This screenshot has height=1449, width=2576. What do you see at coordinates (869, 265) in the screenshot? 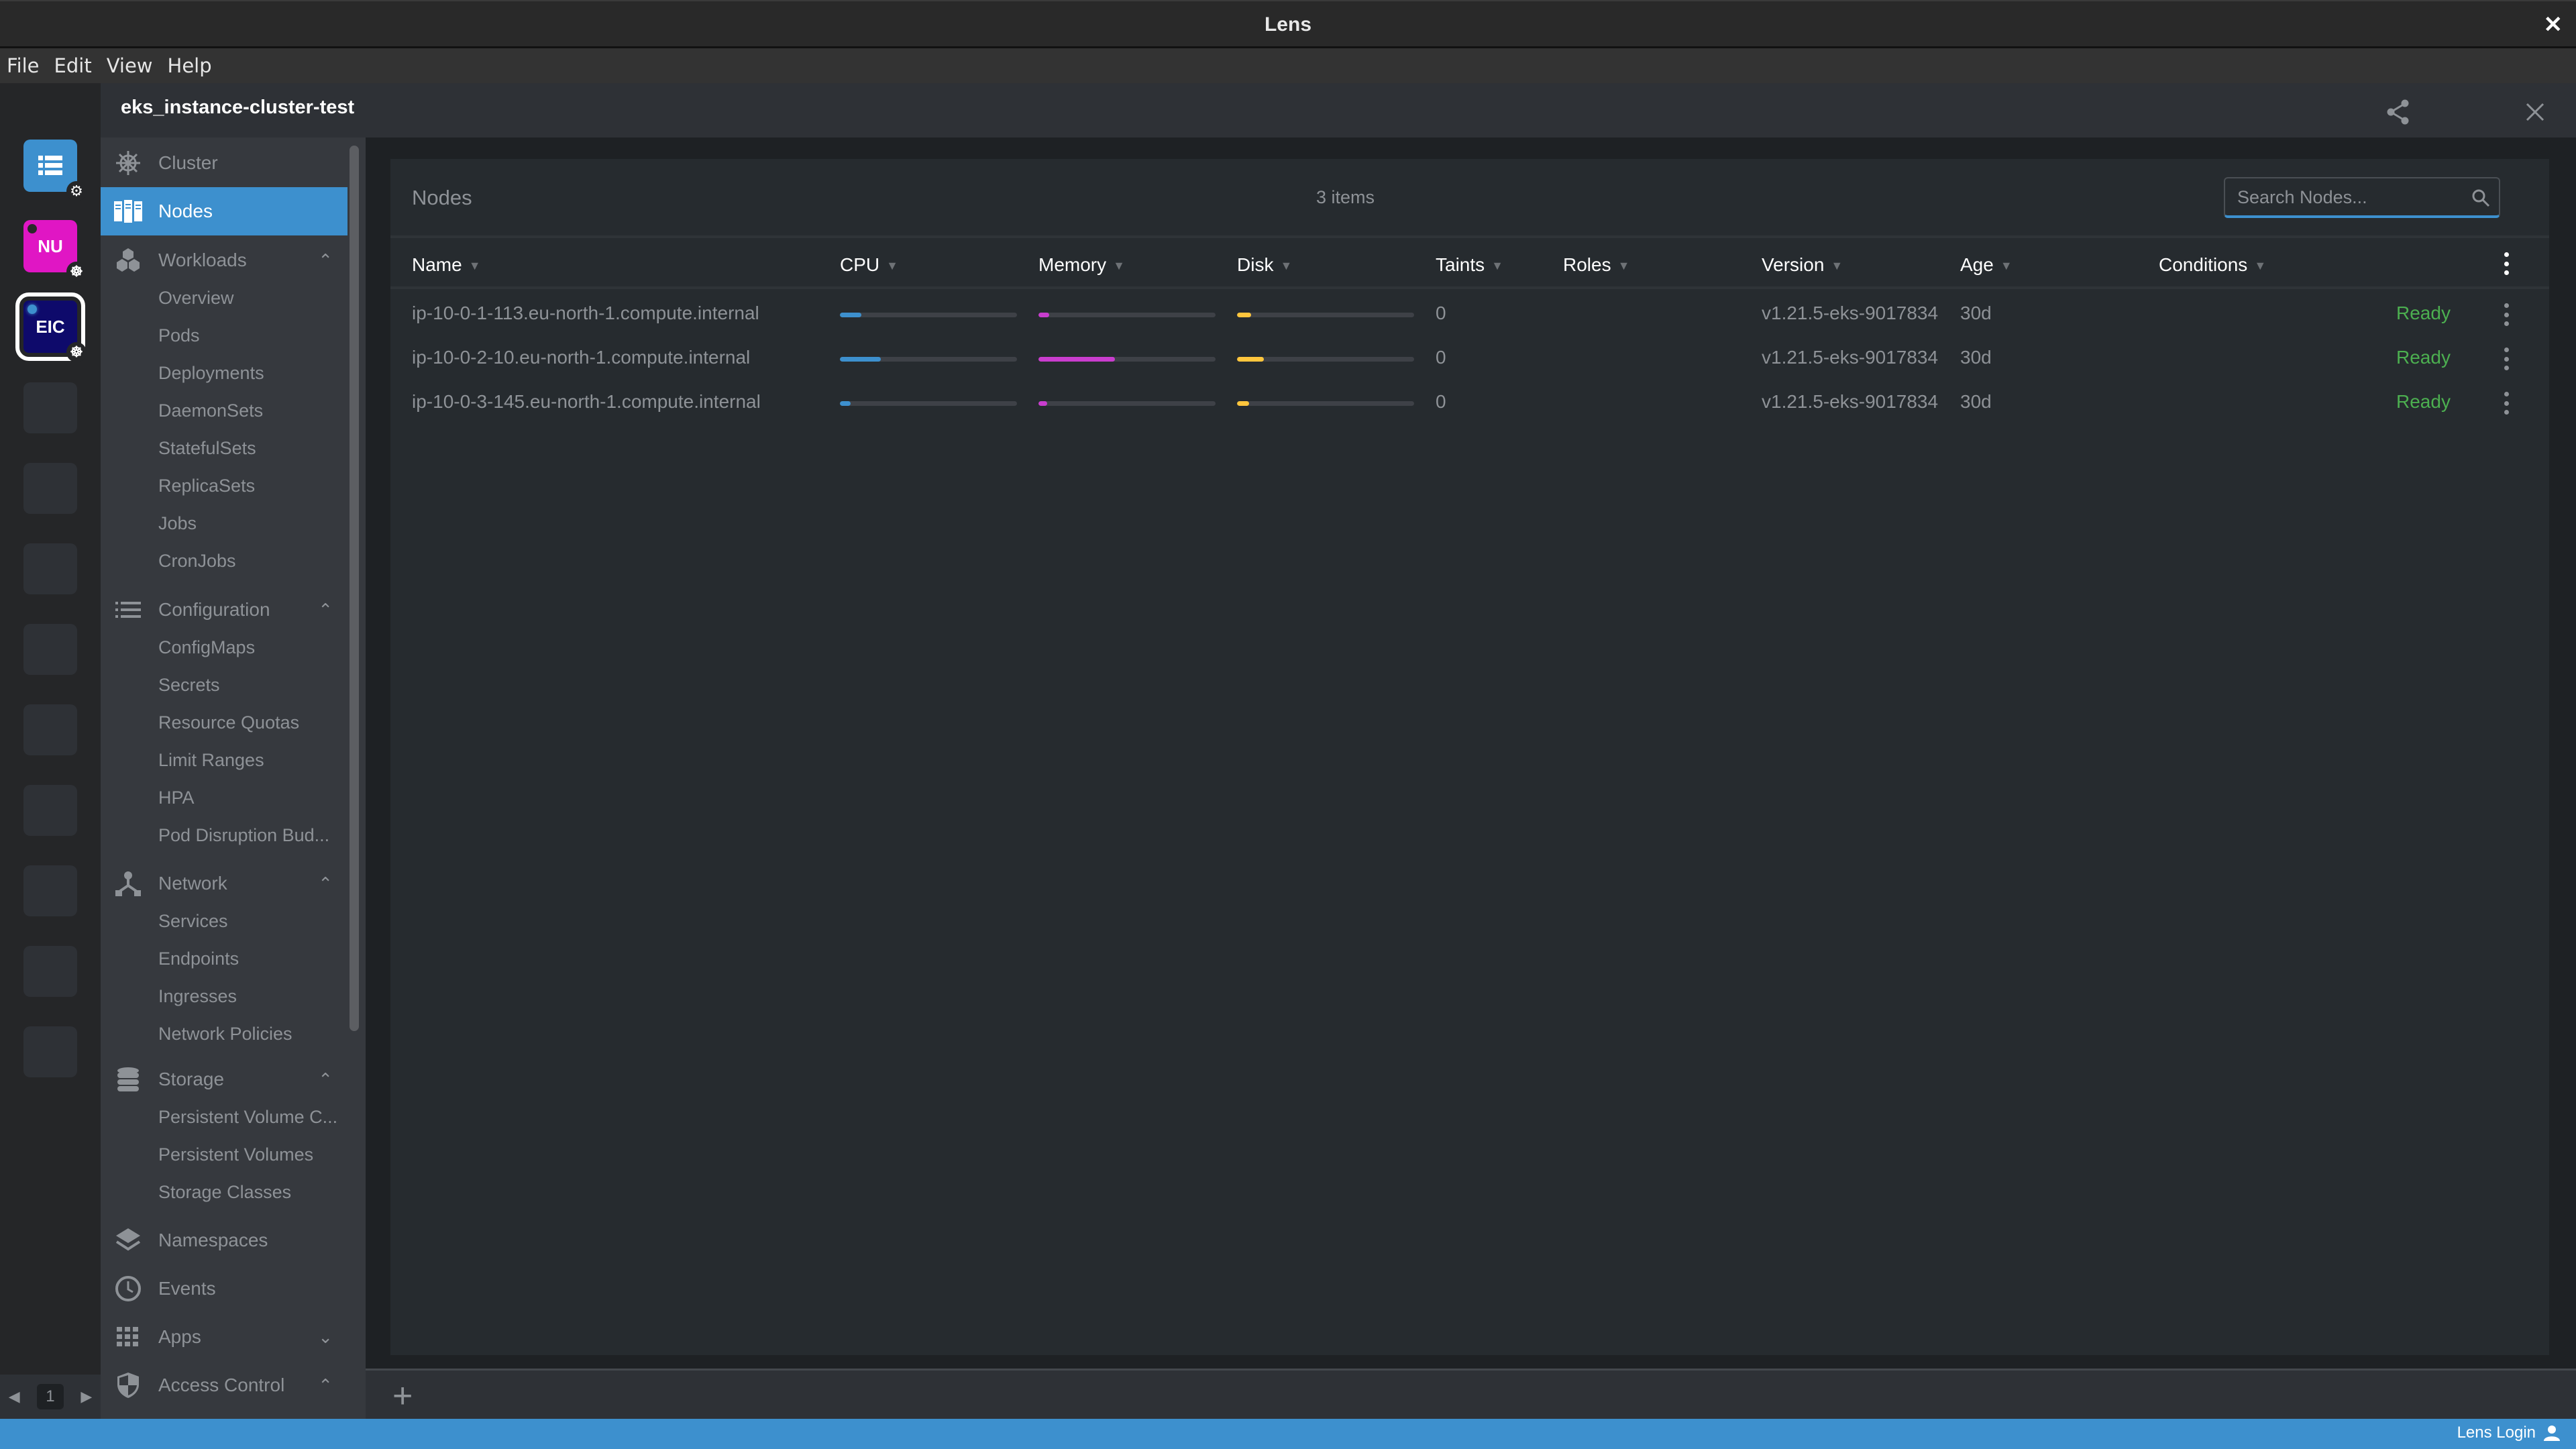
I see `column-header-cpu: CPU ▼` at bounding box center [869, 265].